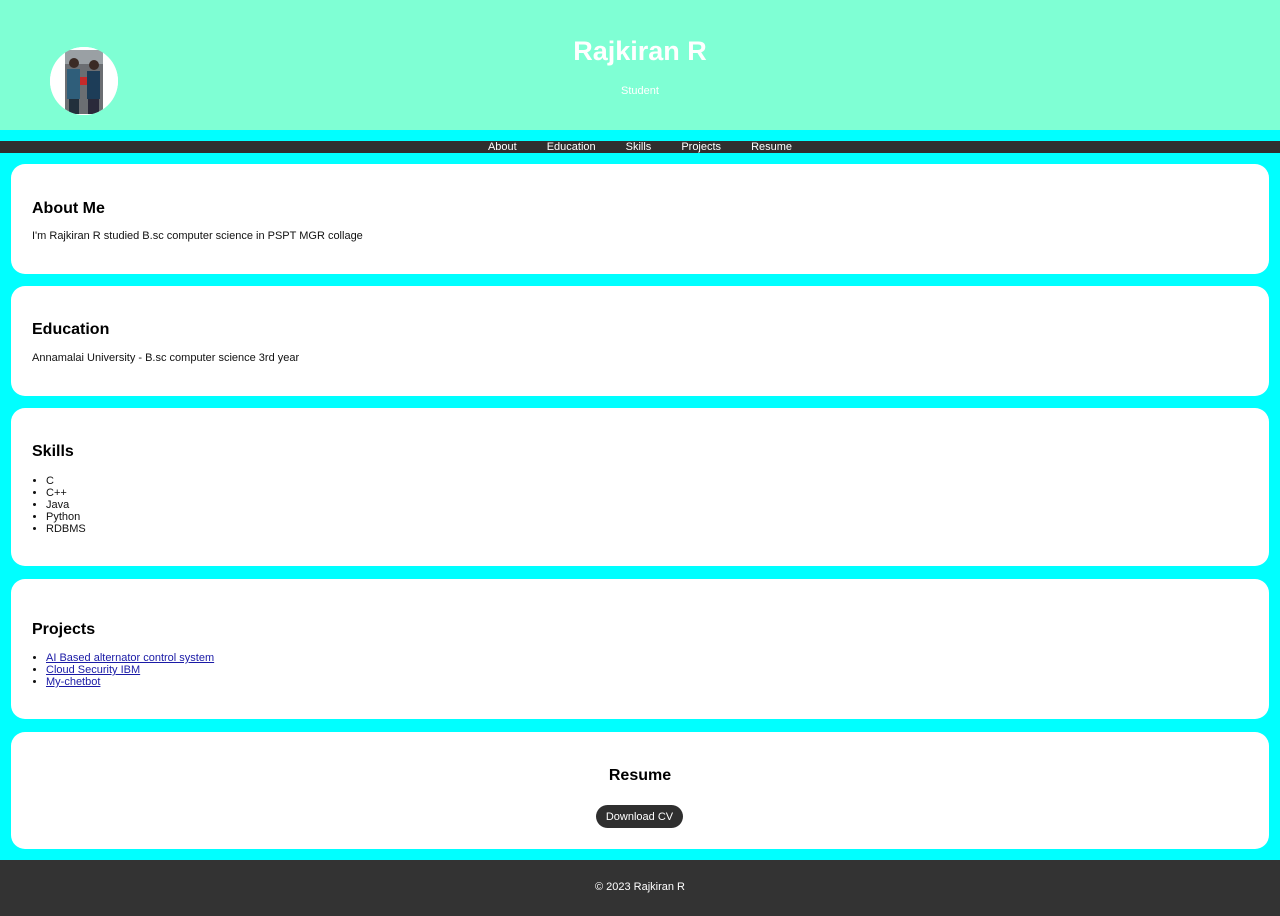 This screenshot has width=1280, height=916. What do you see at coordinates (639, 816) in the screenshot?
I see `download-cv-button: Download CV` at bounding box center [639, 816].